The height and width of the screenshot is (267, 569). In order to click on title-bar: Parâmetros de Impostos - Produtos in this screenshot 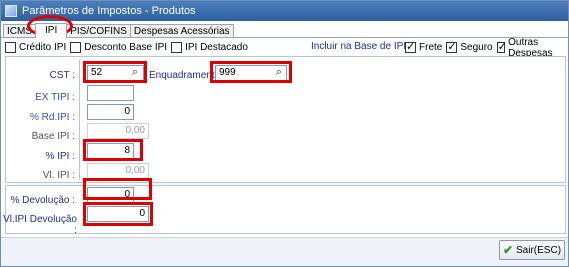, I will do `click(284, 11)`.